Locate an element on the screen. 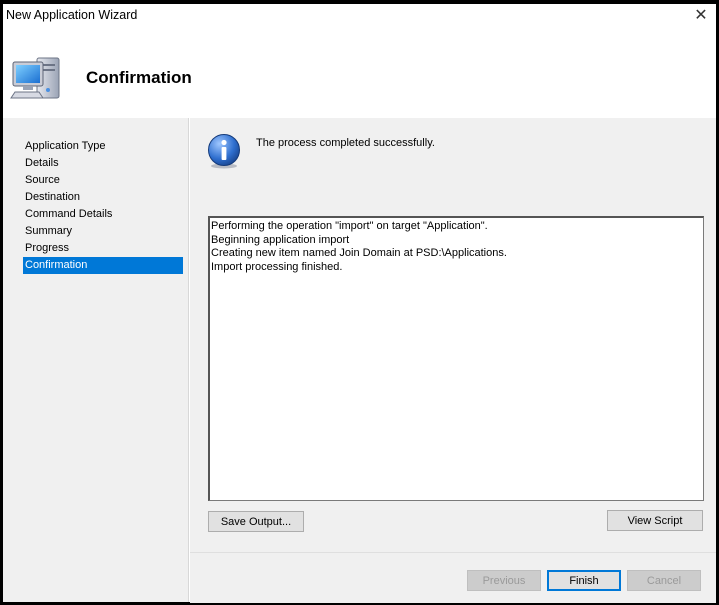 The width and height of the screenshot is (719, 605). window-title: New Application Wizard is located at coordinates (72, 15).